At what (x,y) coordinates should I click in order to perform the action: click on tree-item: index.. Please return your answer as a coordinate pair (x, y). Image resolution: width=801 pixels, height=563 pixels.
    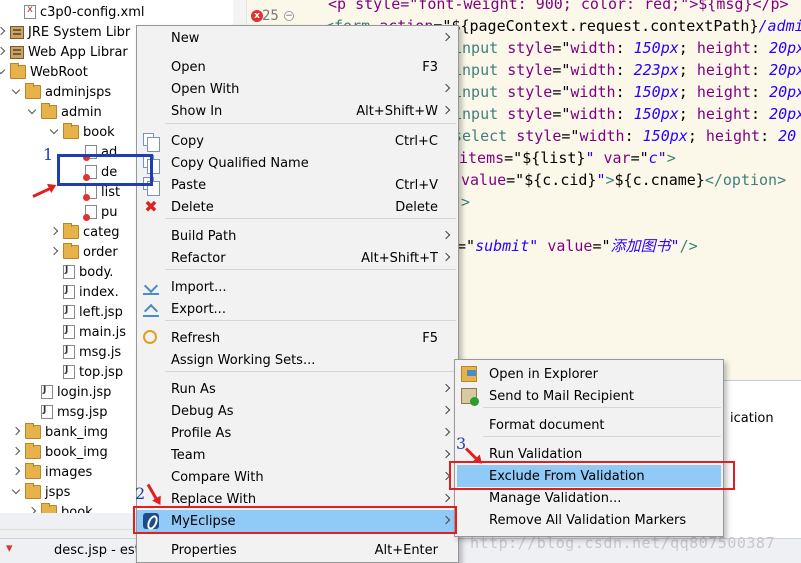
    Looking at the image, I should click on (84, 292).